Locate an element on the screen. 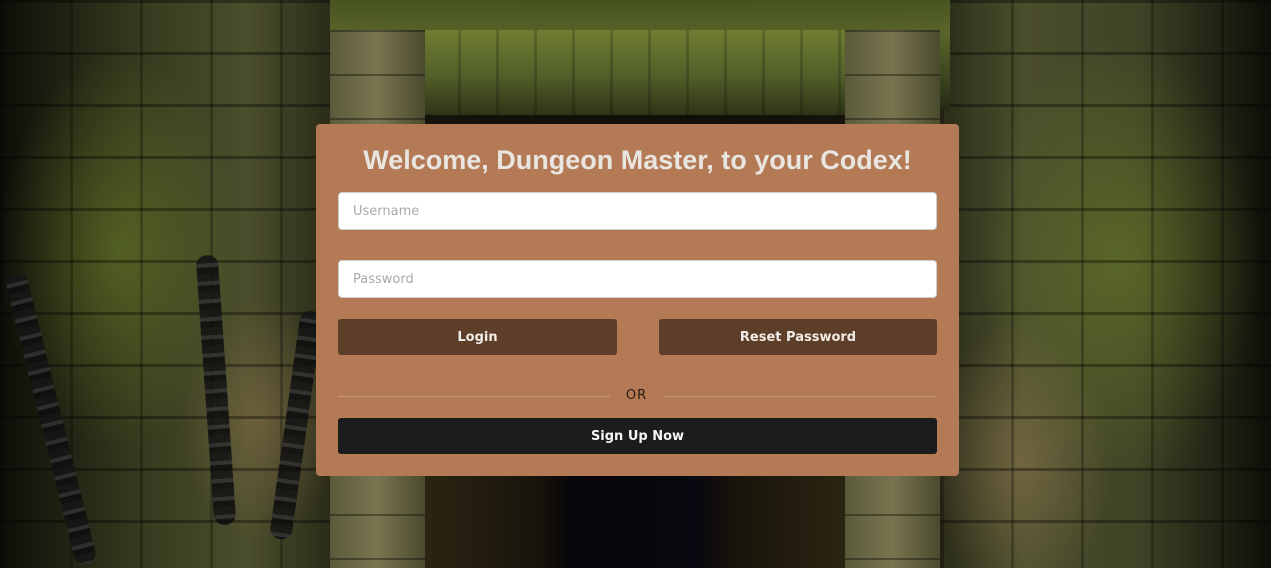 The width and height of the screenshot is (1271, 568). divider-line-left is located at coordinates (474, 396).